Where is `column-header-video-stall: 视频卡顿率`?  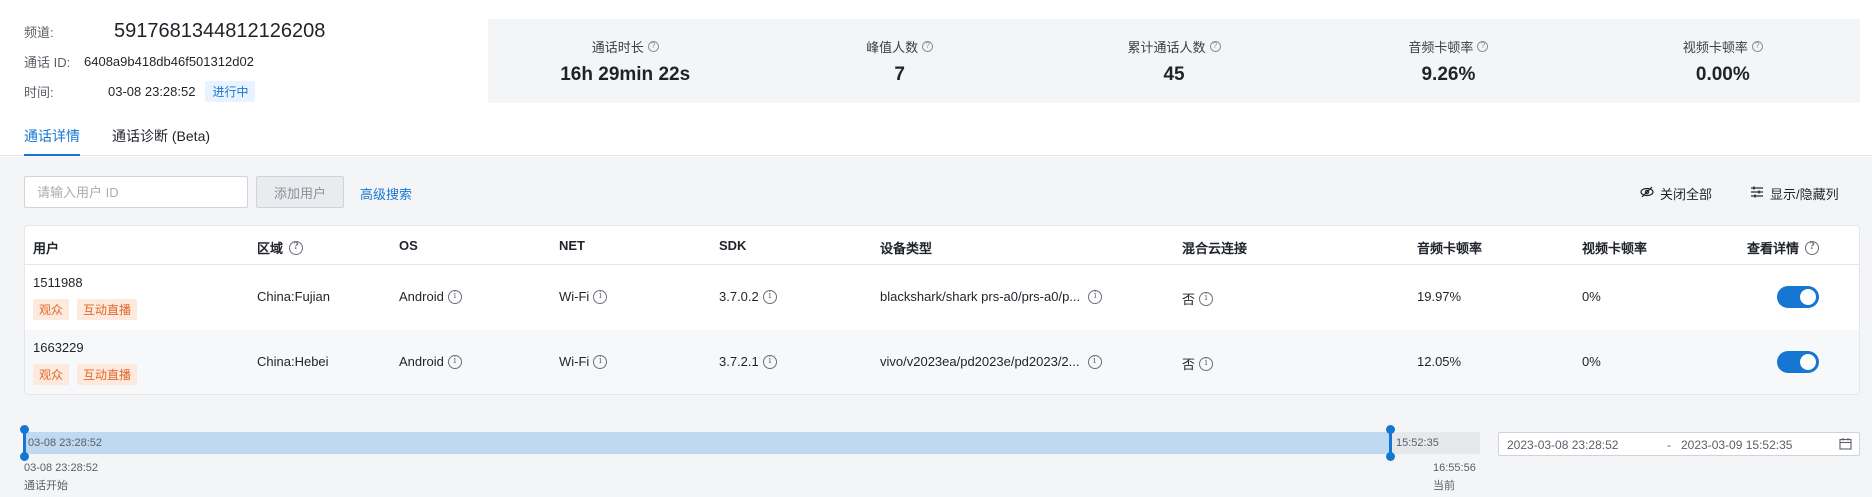 column-header-video-stall: 视频卡顿率 is located at coordinates (1615, 248).